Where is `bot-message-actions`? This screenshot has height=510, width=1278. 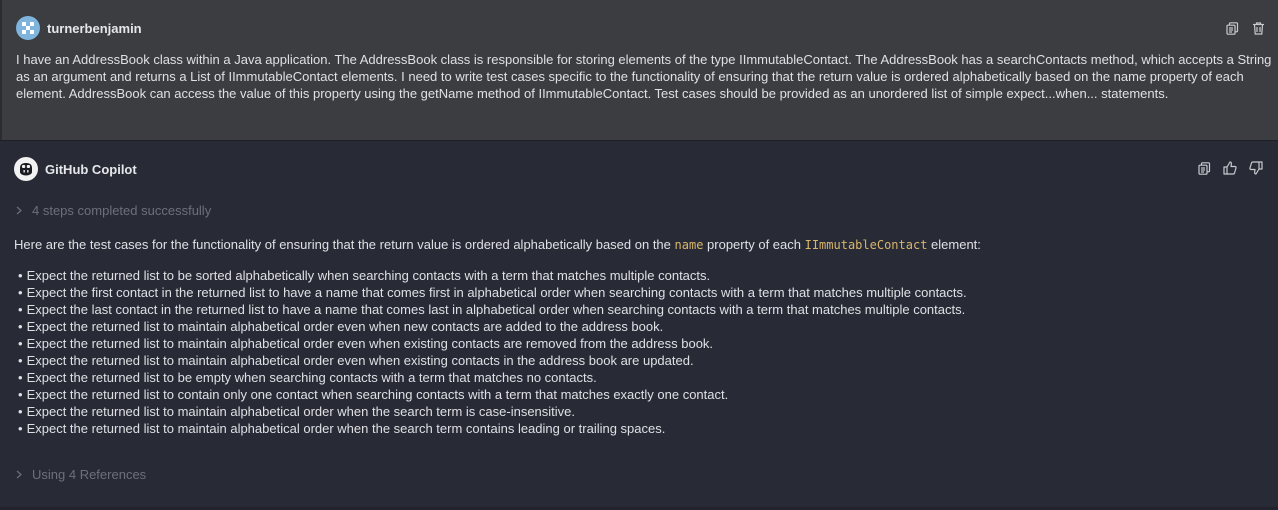
bot-message-actions is located at coordinates (1230, 168).